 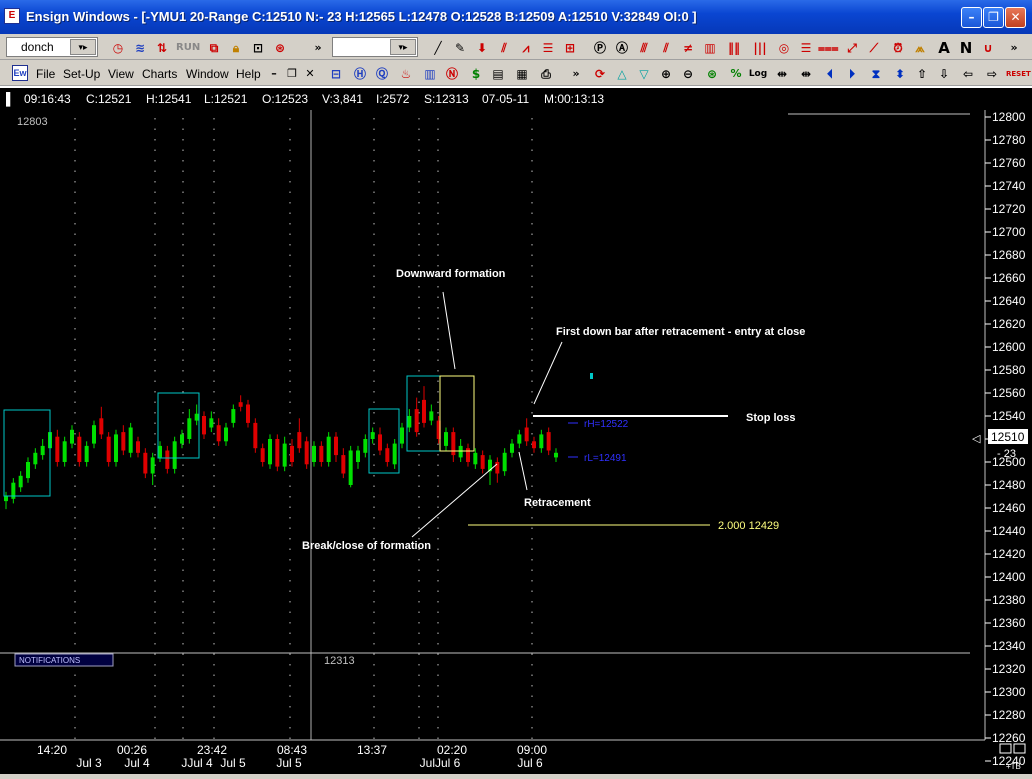 What do you see at coordinates (666, 74) in the screenshot?
I see `zoom-in-icon: ⊕` at bounding box center [666, 74].